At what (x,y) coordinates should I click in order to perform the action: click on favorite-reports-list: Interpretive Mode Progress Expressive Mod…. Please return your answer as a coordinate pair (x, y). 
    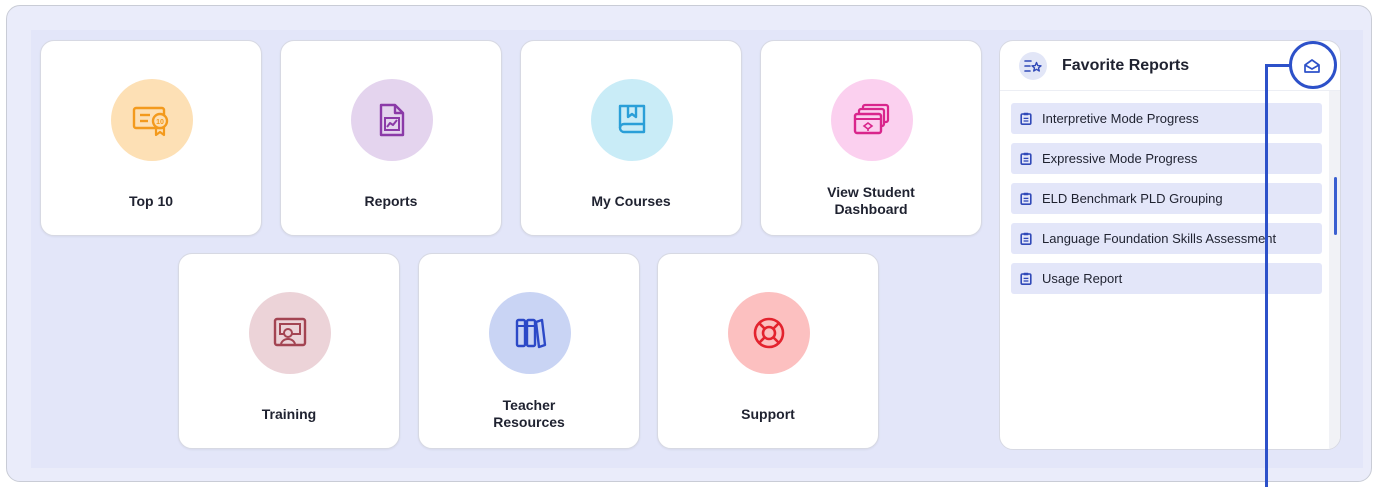
    Looking at the image, I should click on (1166, 203).